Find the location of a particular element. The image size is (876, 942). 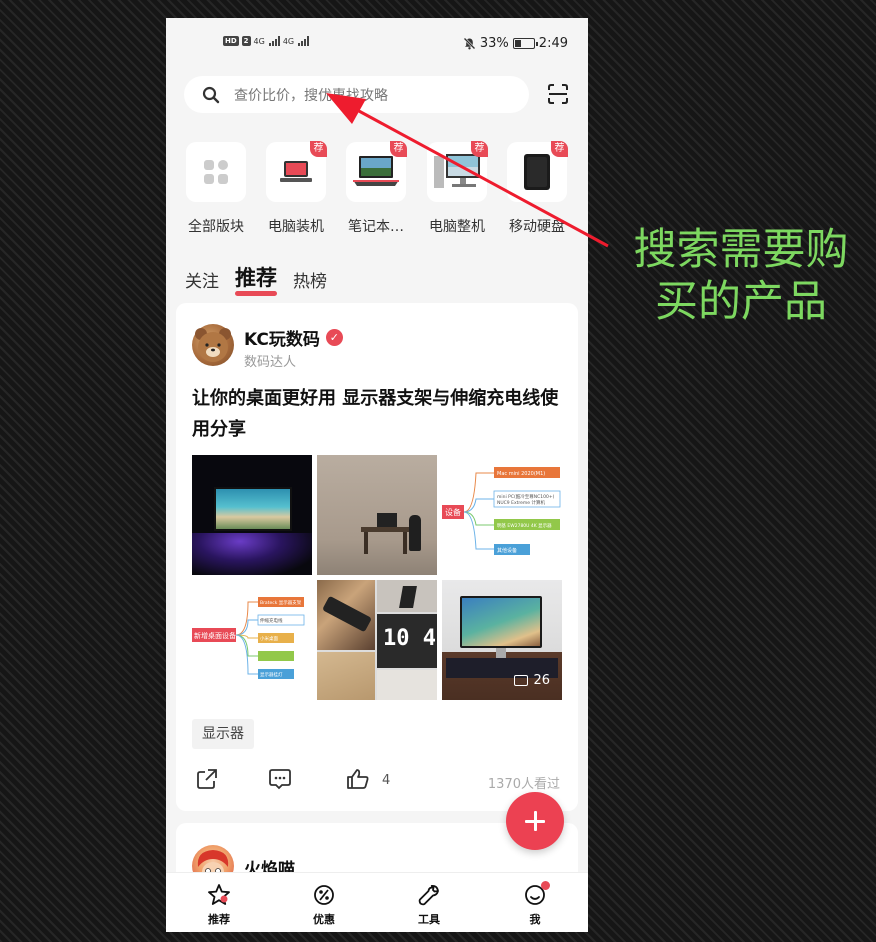

annotation-line-1: 搜索需要购 is located at coordinates (741, 250).